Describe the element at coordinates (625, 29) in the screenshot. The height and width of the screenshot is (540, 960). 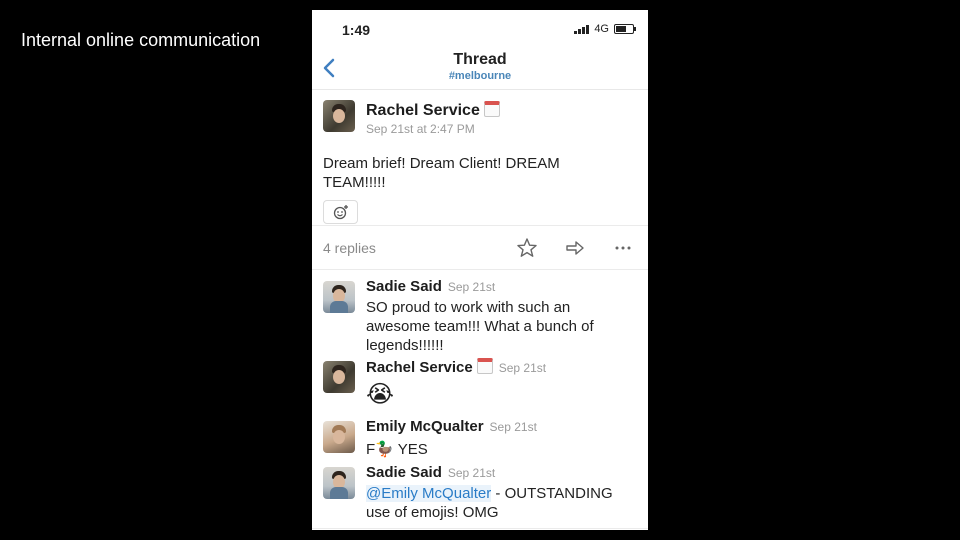
I see `battery-icon` at that location.